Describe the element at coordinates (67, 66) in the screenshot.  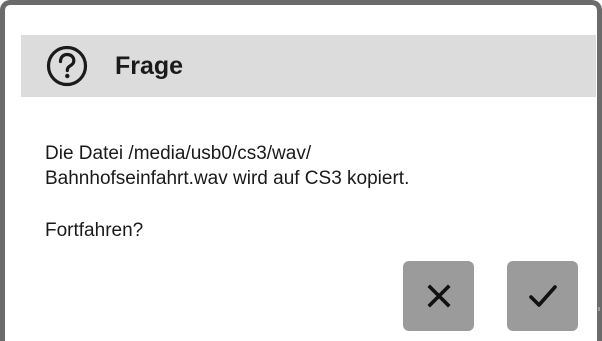
I see `question-circle-icon` at that location.